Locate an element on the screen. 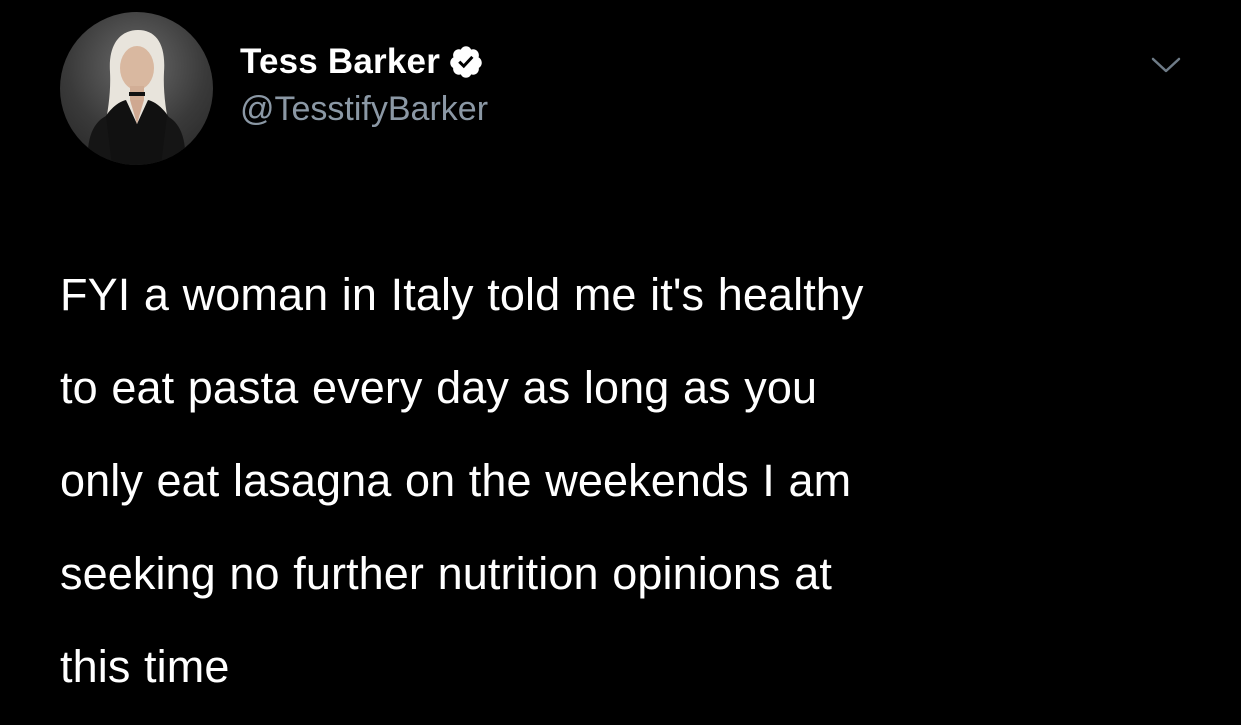 Image resolution: width=1241 pixels, height=725 pixels. author-handle: @TesstifyBarker is located at coordinates (364, 109).